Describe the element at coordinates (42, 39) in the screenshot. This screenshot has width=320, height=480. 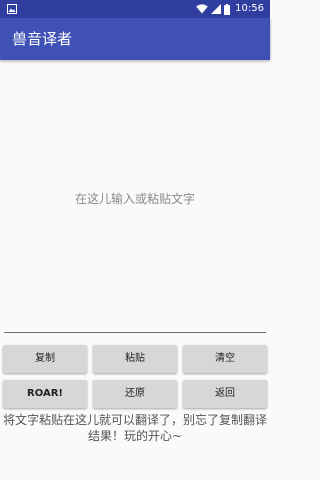
I see `app-title: 兽音译者` at that location.